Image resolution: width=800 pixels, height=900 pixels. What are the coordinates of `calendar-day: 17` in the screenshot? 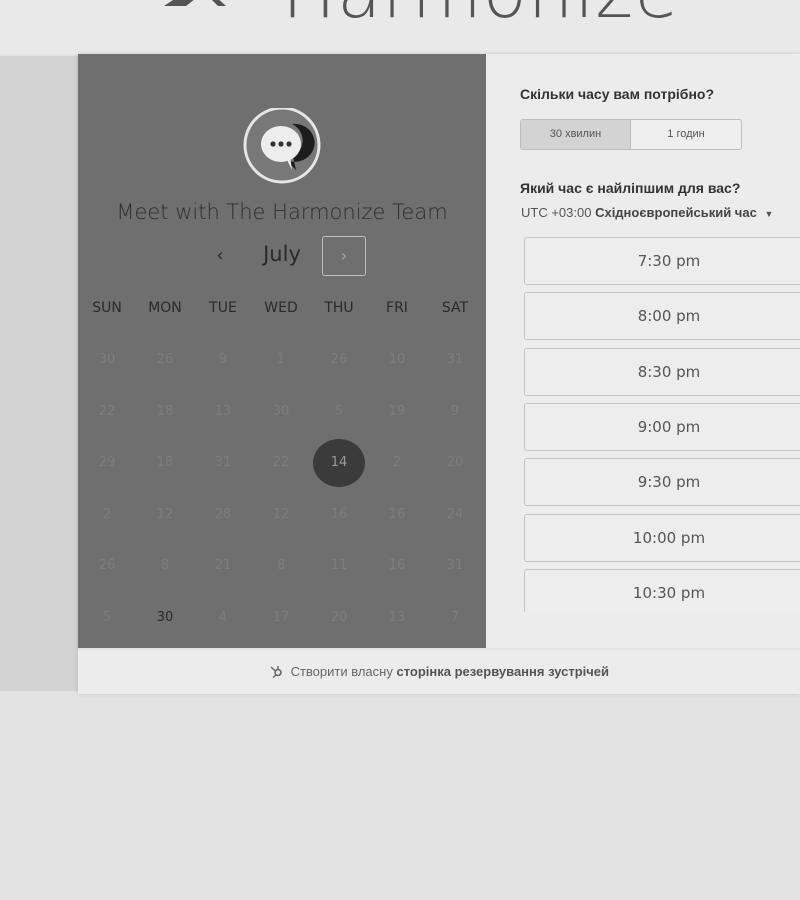 It's located at (281, 617).